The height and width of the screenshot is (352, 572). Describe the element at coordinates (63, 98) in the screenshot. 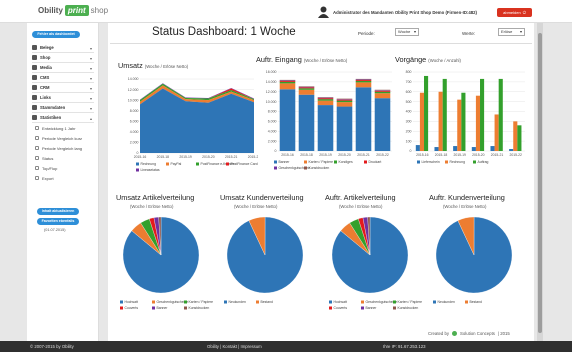

I see `sidebar-item-links: Links ▾` at that location.